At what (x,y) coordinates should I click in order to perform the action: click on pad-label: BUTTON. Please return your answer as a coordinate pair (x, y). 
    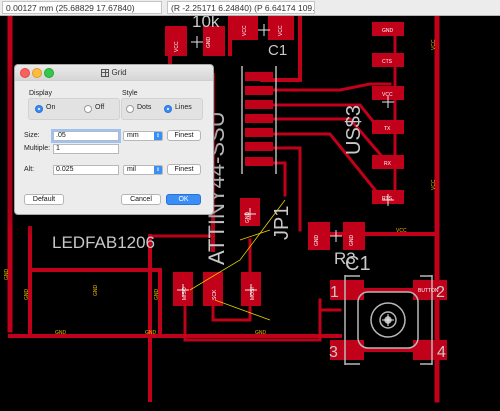
    Looking at the image, I should click on (428, 291).